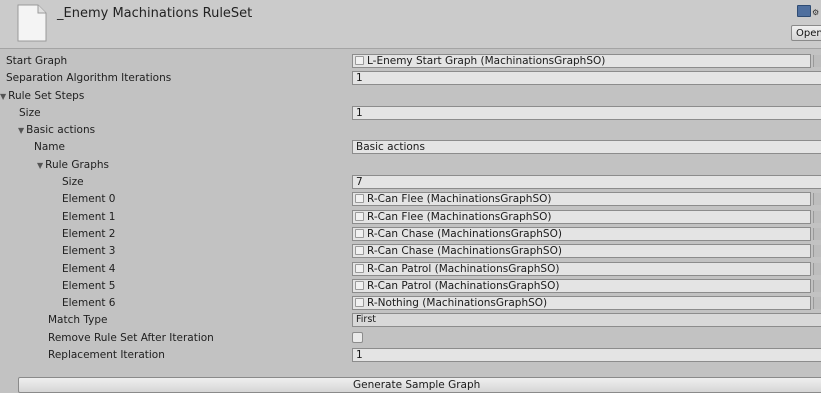 The height and width of the screenshot is (393, 821). Describe the element at coordinates (410, 24) in the screenshot. I see `inspector-header: _Enemy Machinations RuleSet ⚙ Open` at that location.